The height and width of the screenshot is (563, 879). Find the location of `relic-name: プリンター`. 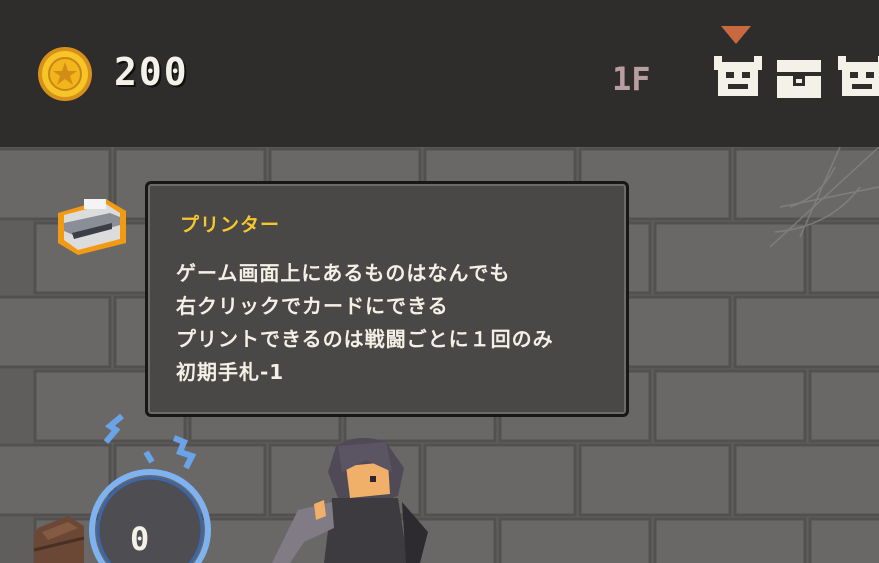

relic-name: プリンター is located at coordinates (230, 225).